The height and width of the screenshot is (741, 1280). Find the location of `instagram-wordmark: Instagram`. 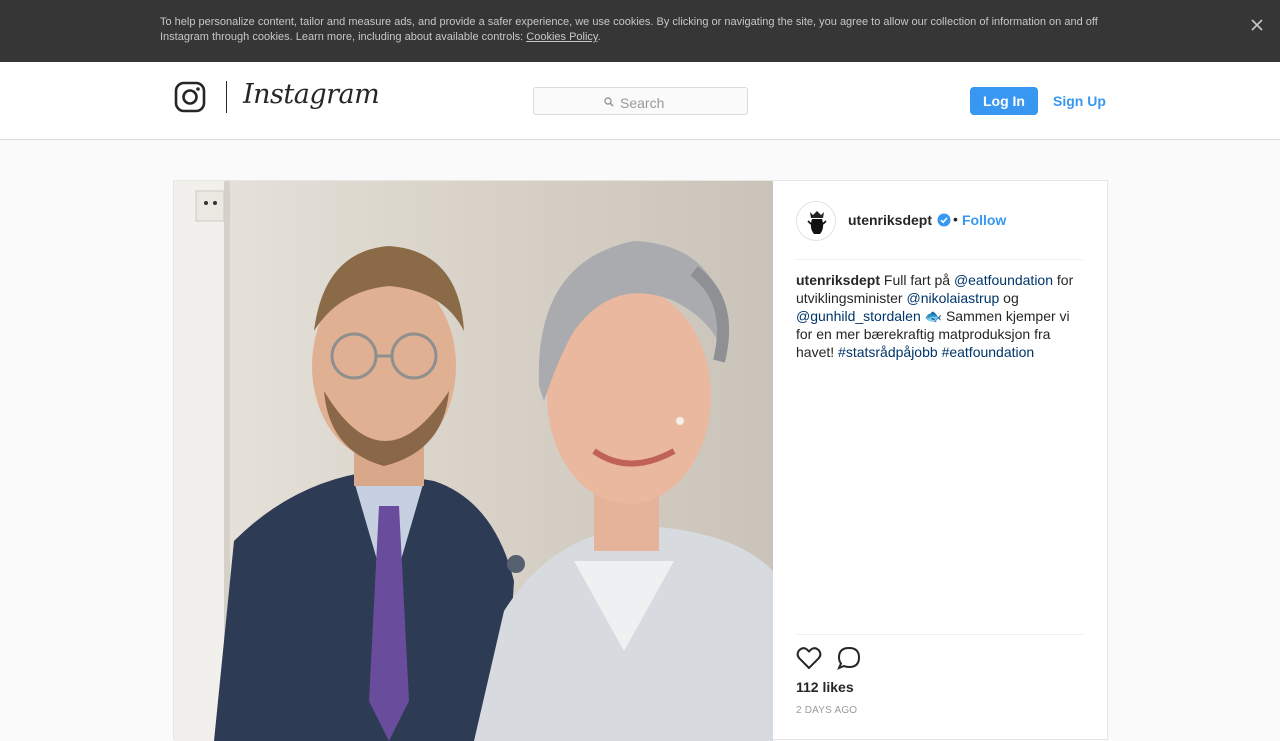

instagram-wordmark: Instagram is located at coordinates (311, 94).